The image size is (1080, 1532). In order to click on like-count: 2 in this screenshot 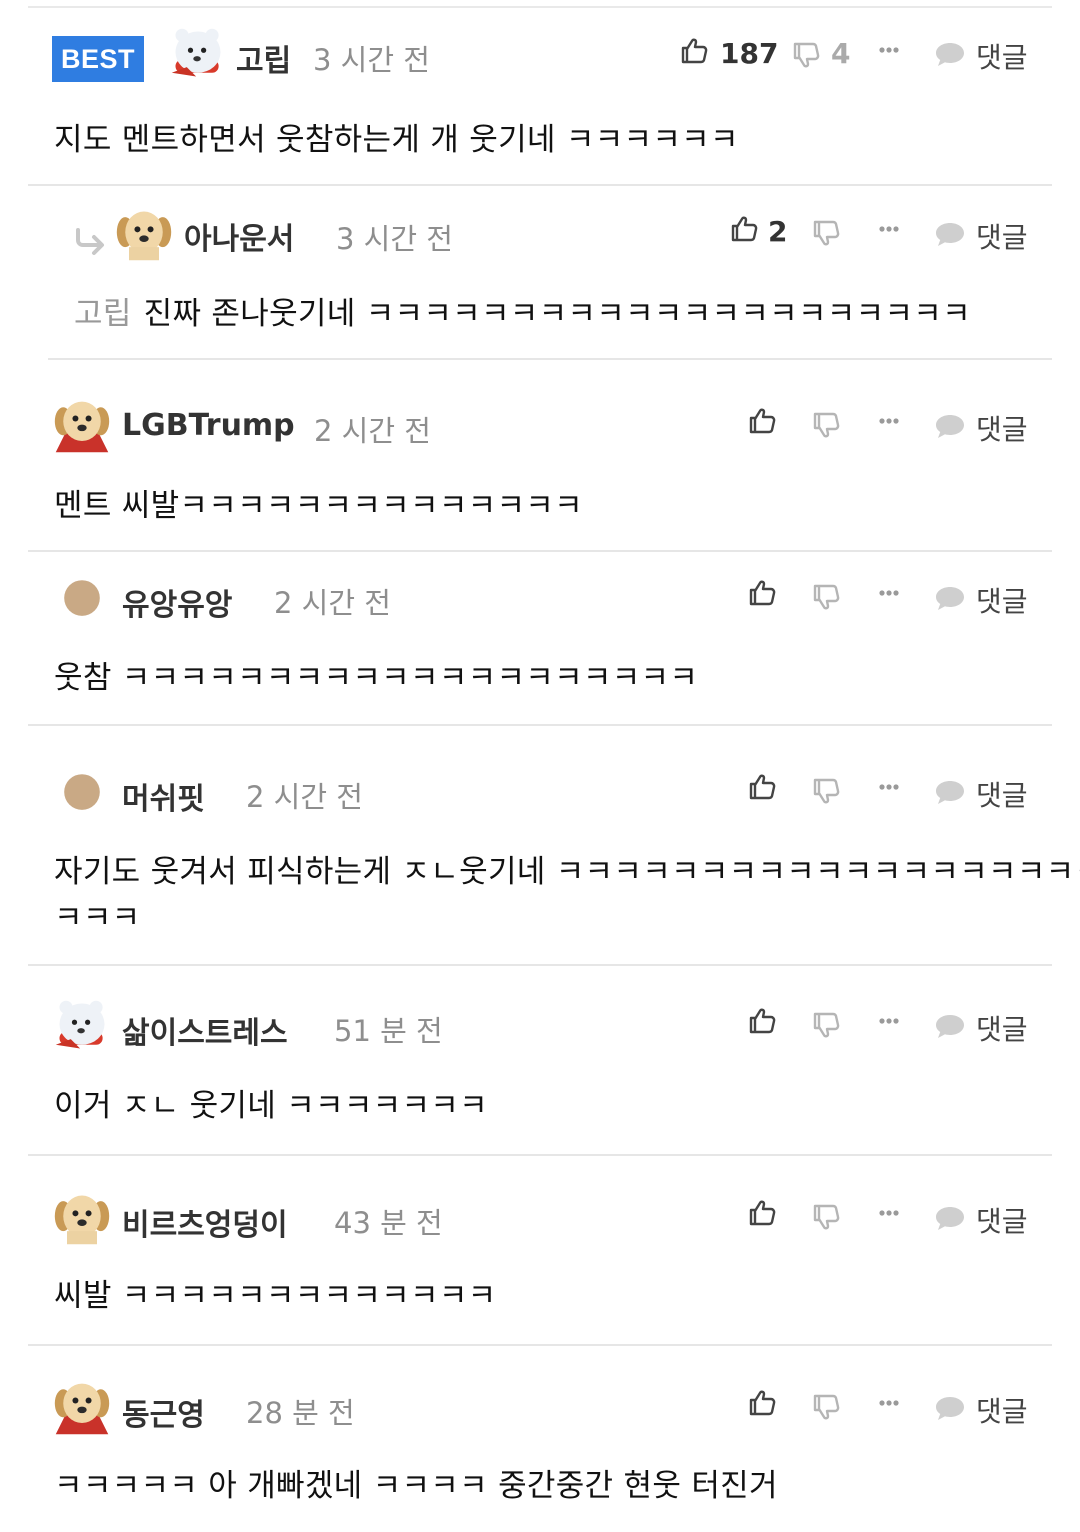, I will do `click(778, 231)`.